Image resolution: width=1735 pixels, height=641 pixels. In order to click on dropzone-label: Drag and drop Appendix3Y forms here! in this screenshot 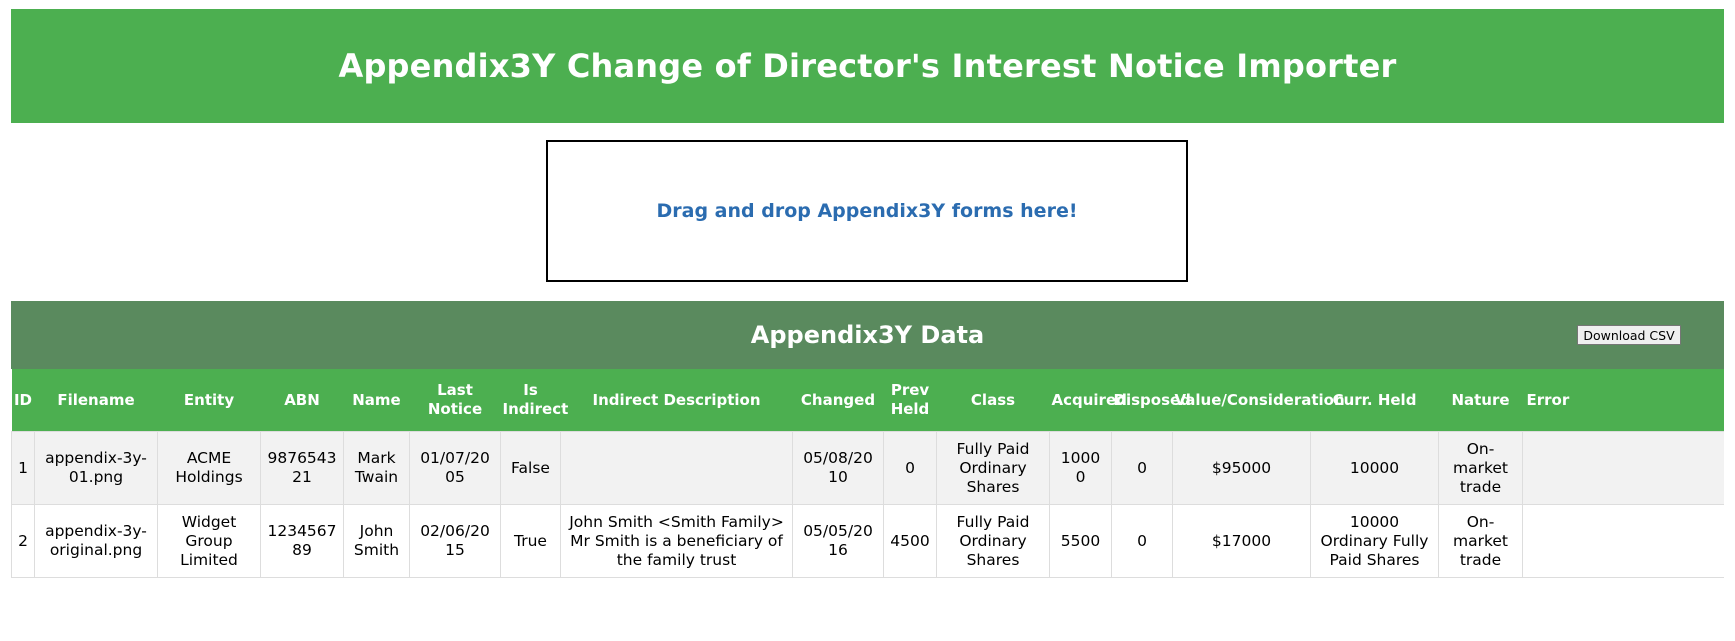, I will do `click(867, 211)`.